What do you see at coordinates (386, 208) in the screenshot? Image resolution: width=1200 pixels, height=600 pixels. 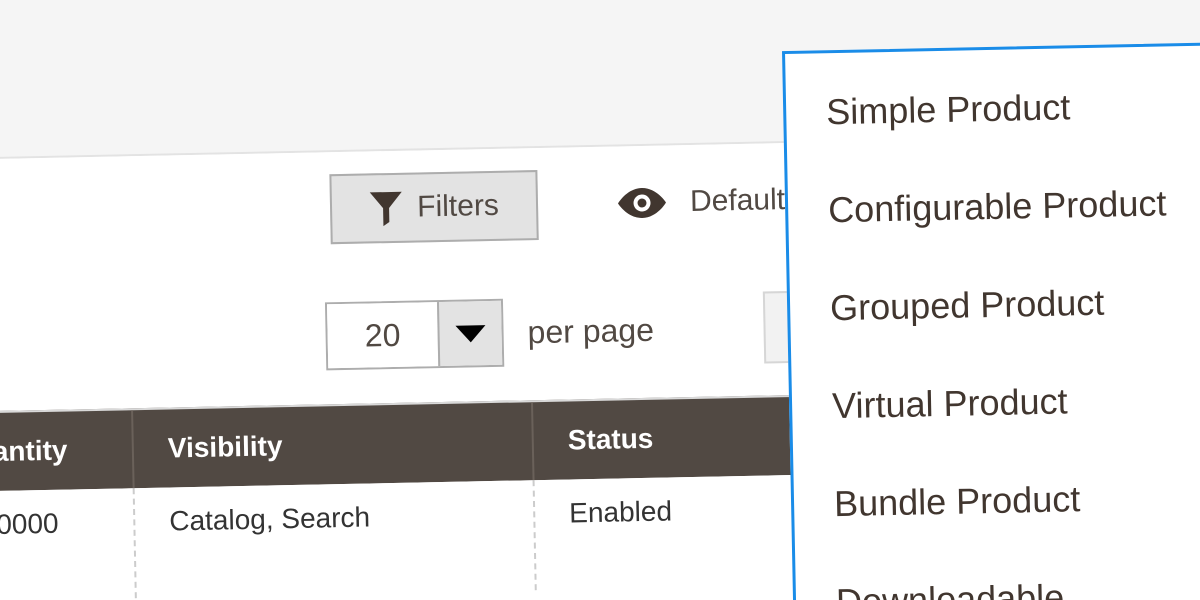 I see `funnel-icon` at bounding box center [386, 208].